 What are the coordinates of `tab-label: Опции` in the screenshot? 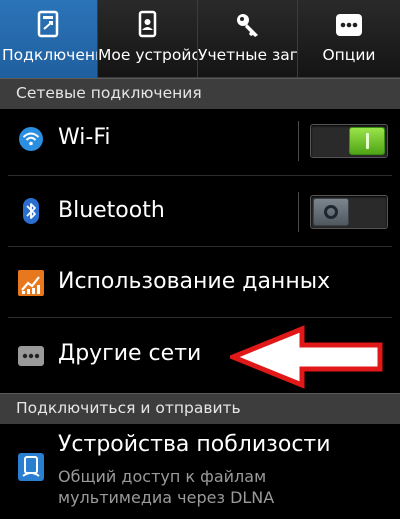 It's located at (349, 55).